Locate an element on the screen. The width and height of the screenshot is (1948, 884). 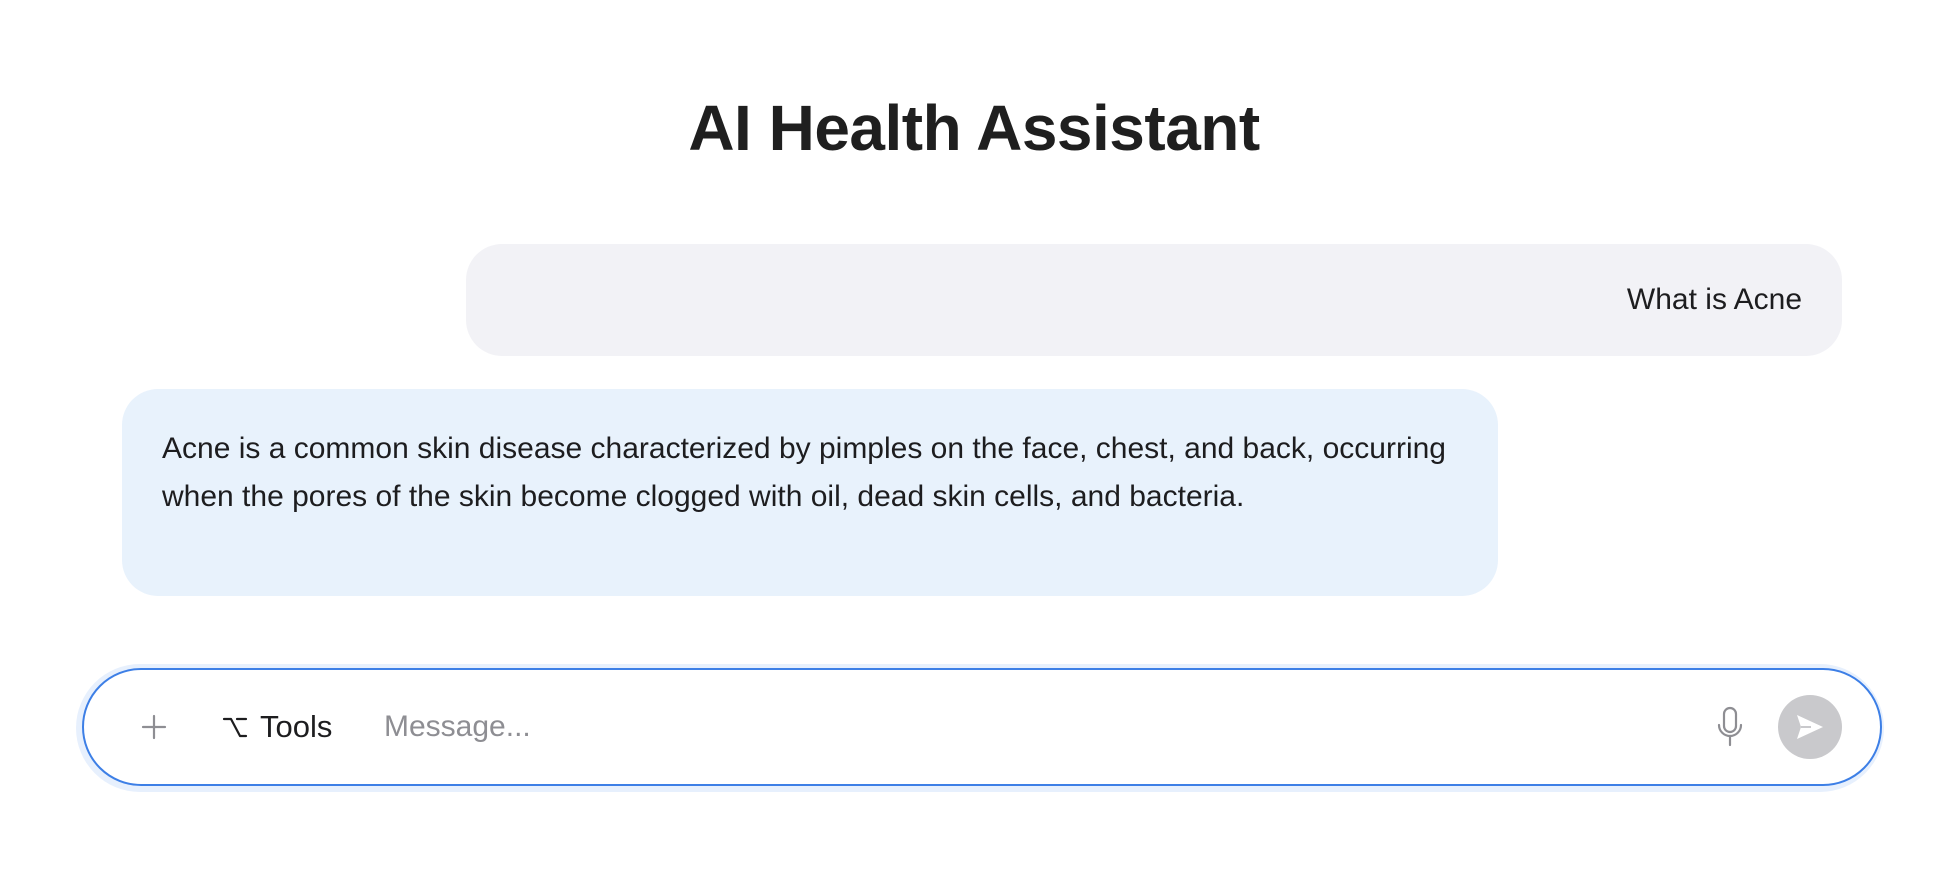
microphone-icon is located at coordinates (1730, 726).